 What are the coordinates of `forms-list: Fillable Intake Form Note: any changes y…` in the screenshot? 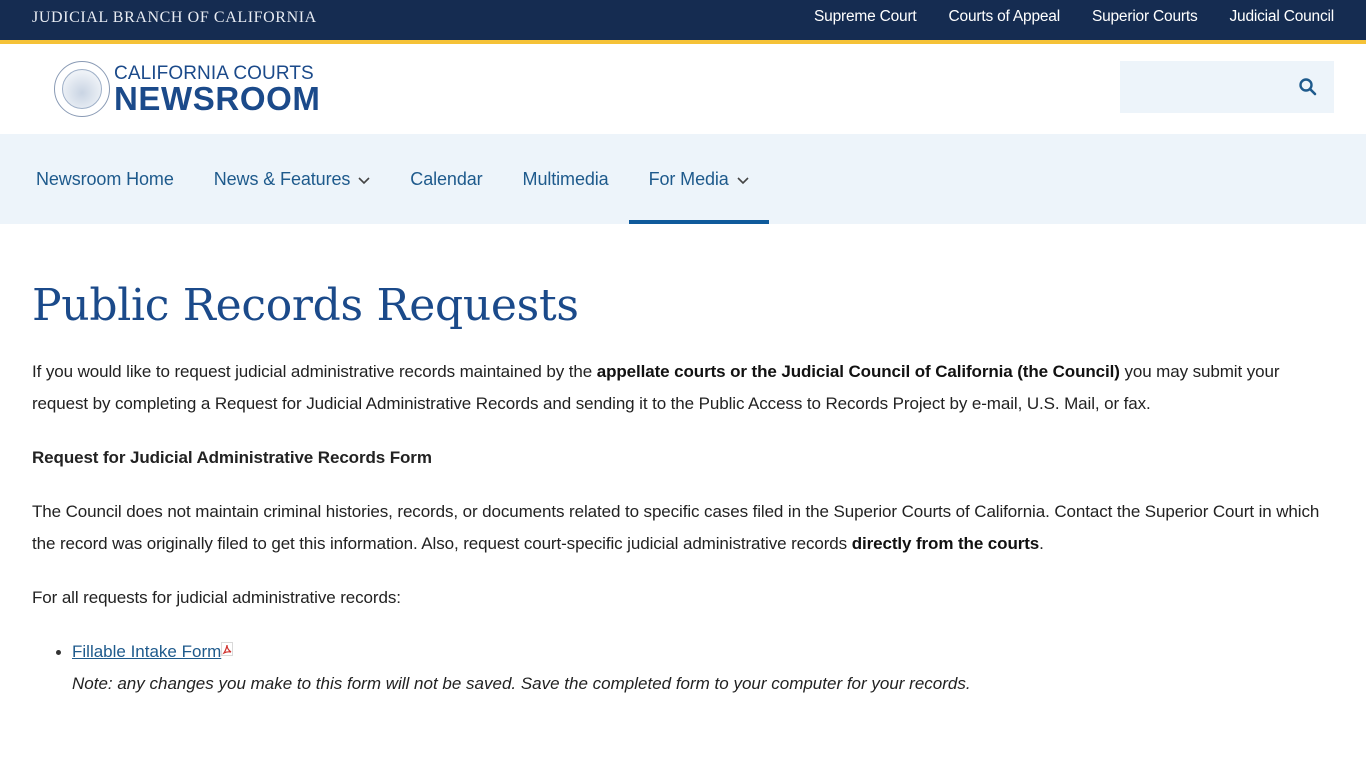 It's located at (683, 668).